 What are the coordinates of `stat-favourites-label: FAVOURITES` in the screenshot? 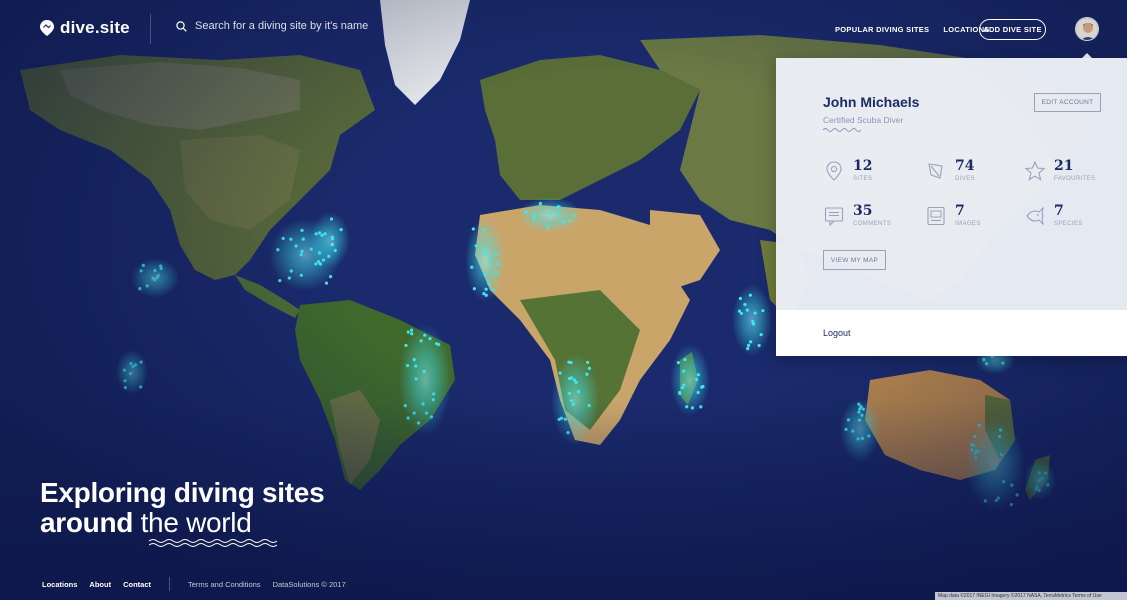 It's located at (1075, 179).